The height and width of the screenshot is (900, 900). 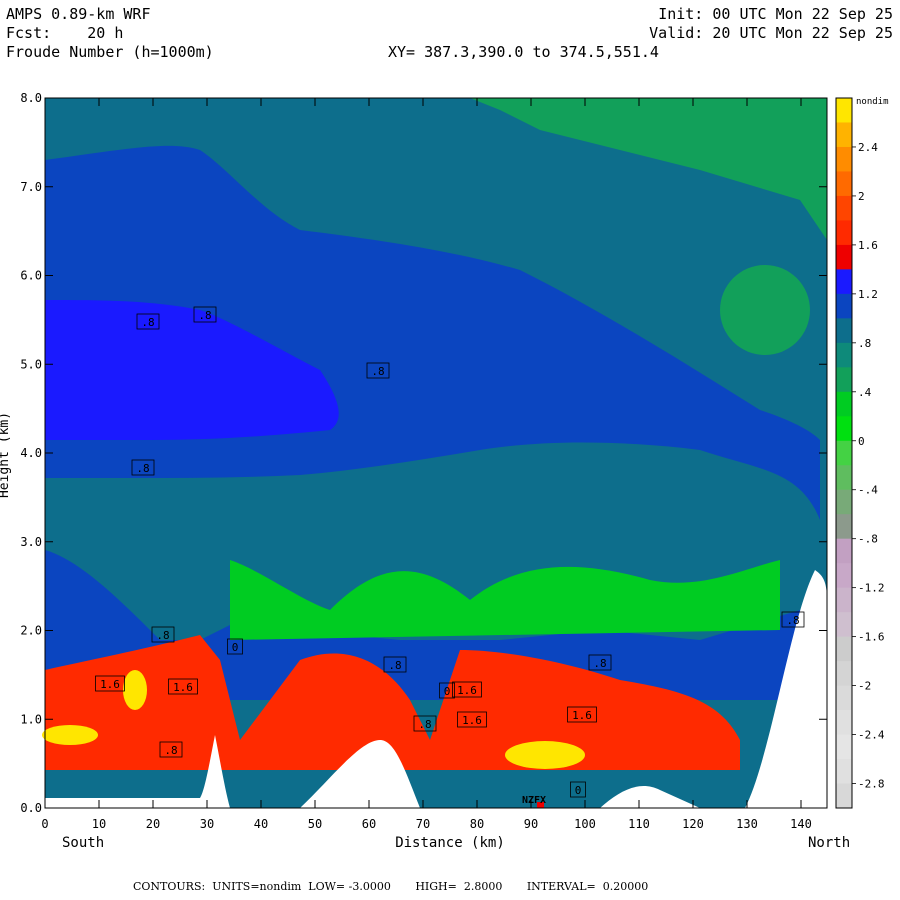 I want to click on green-pocket-north, so click(x=765, y=310).